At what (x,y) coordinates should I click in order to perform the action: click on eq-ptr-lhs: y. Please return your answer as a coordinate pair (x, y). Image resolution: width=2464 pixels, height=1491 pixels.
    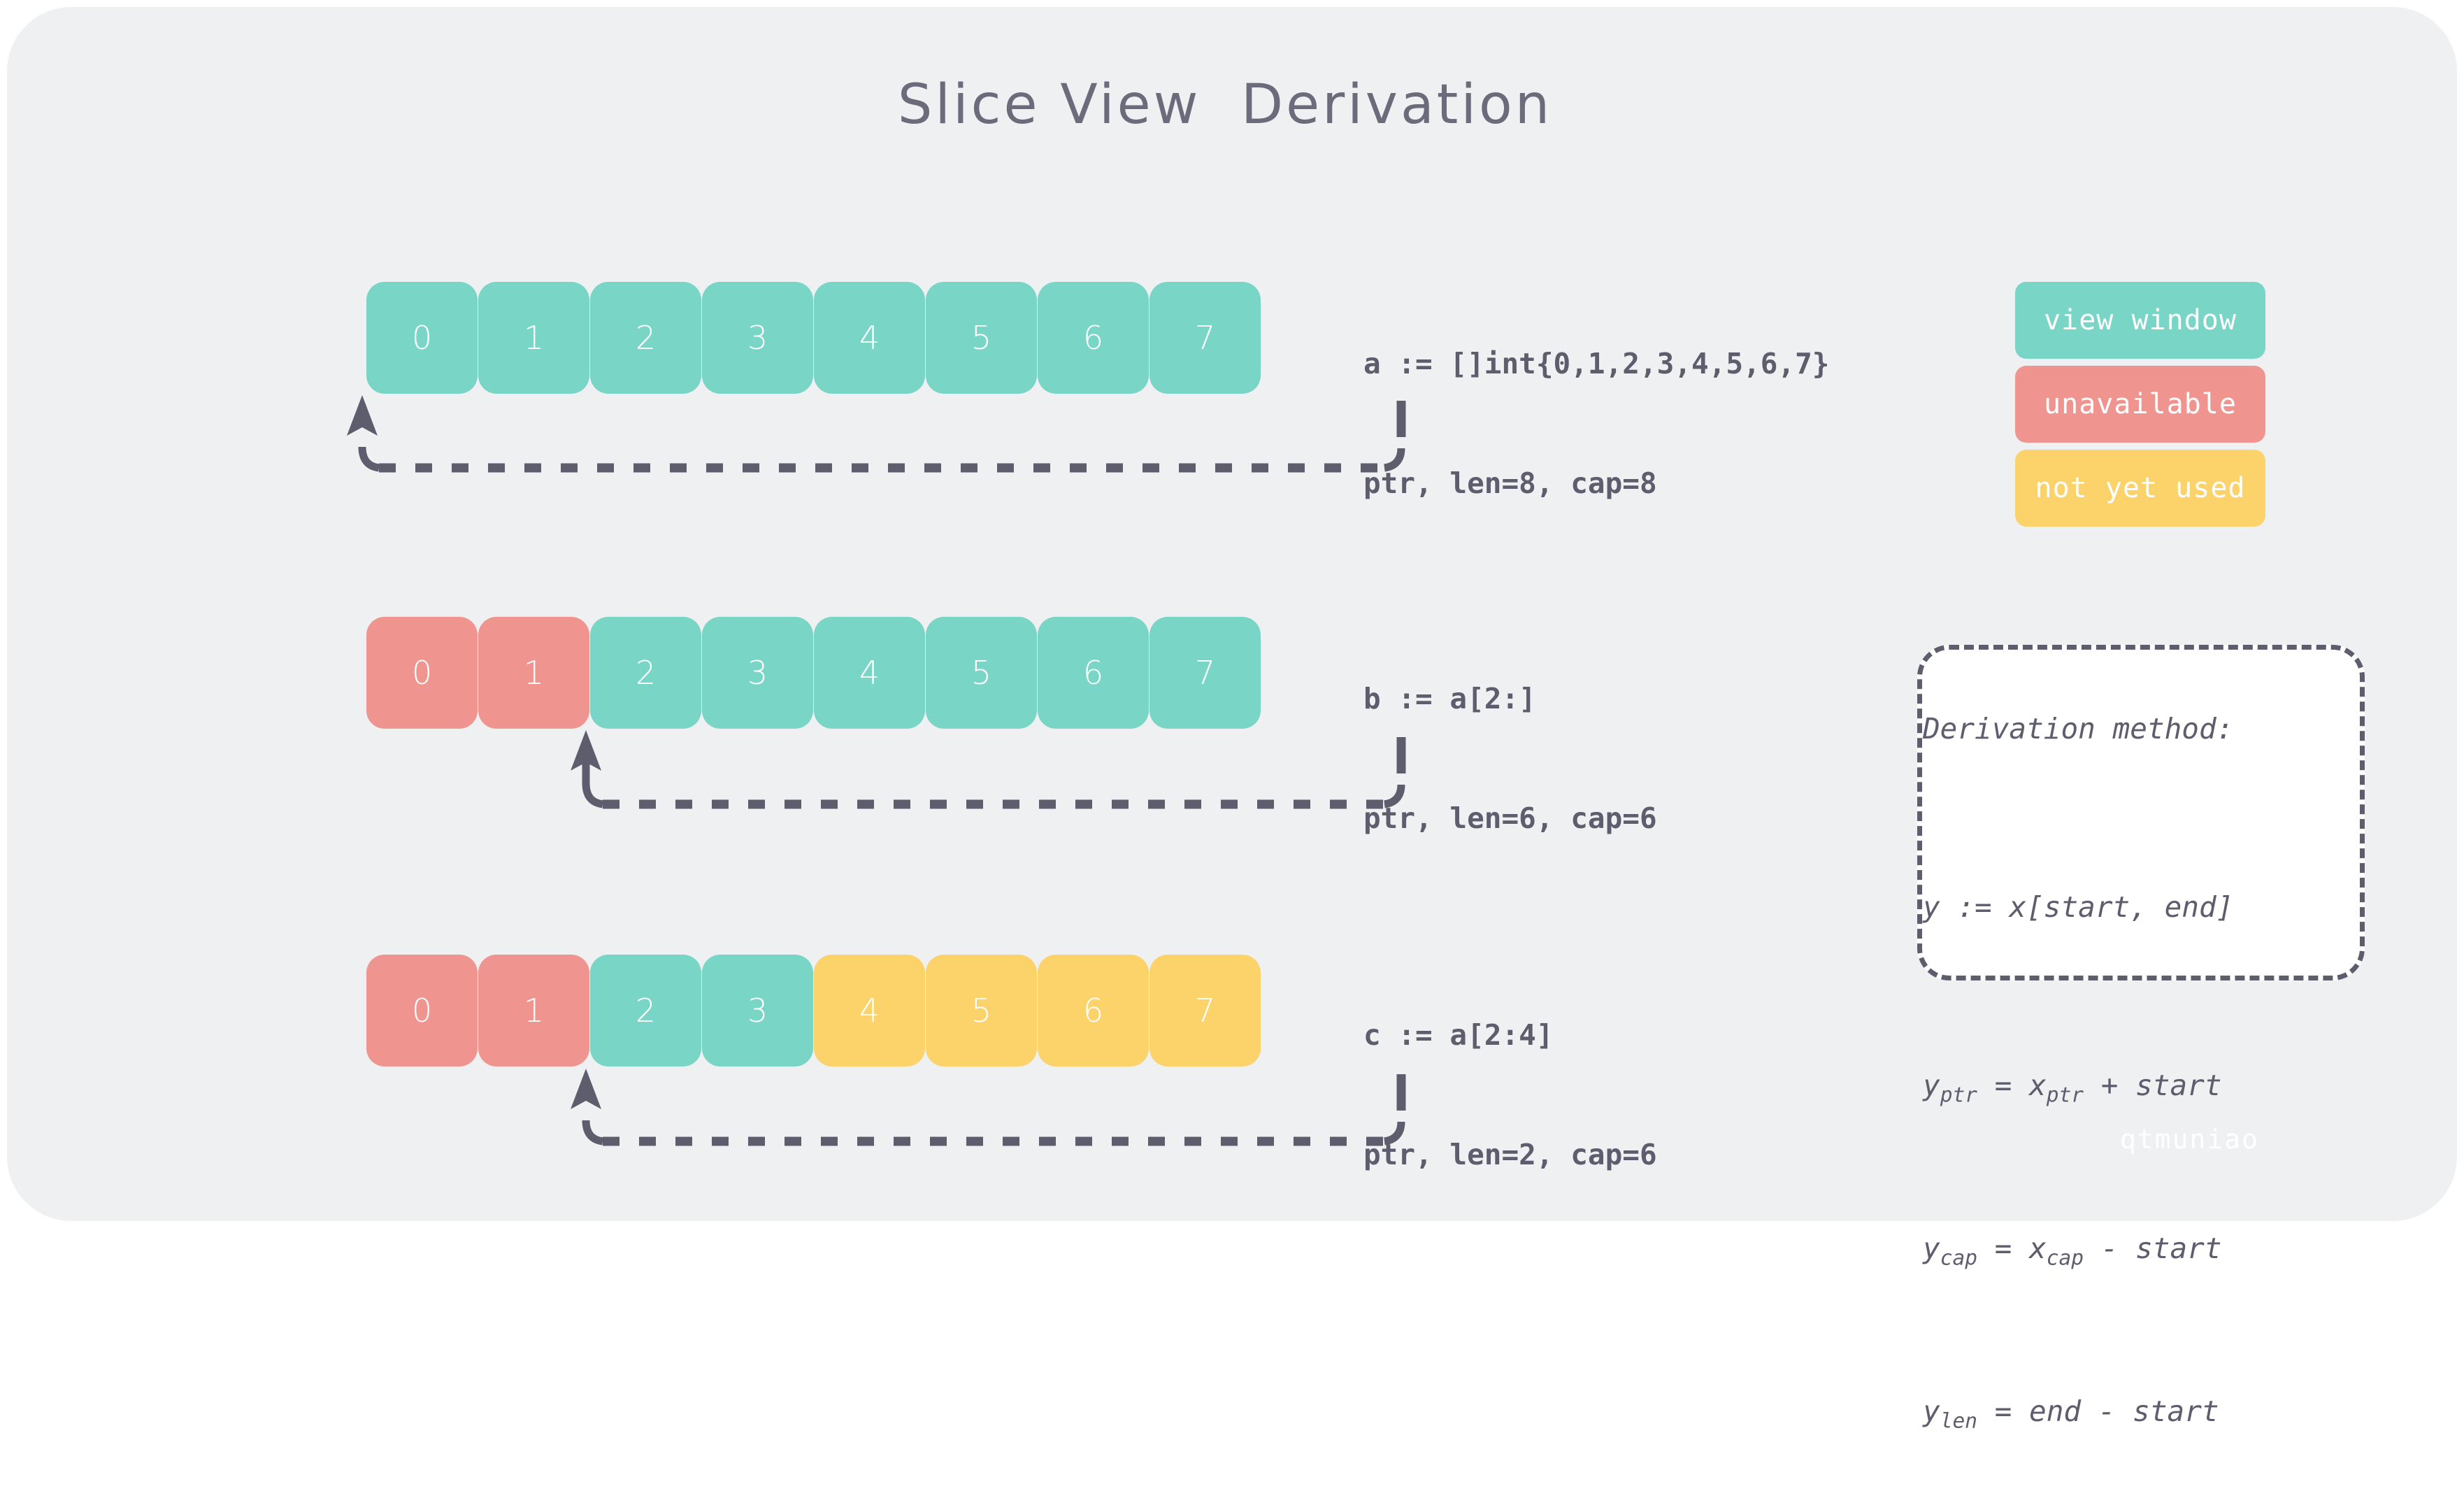
    Looking at the image, I should click on (1931, 1085).